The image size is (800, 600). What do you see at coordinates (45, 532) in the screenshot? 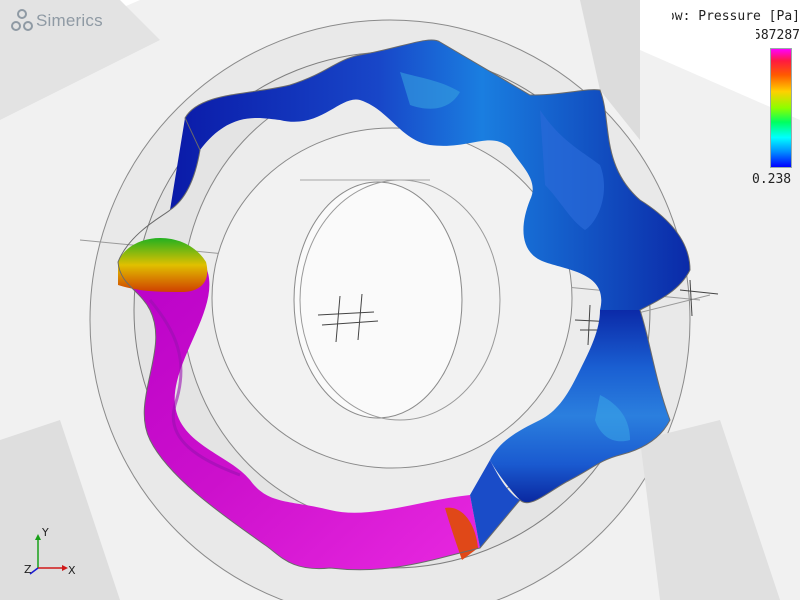
I see `axis-y-label: Y` at bounding box center [45, 532].